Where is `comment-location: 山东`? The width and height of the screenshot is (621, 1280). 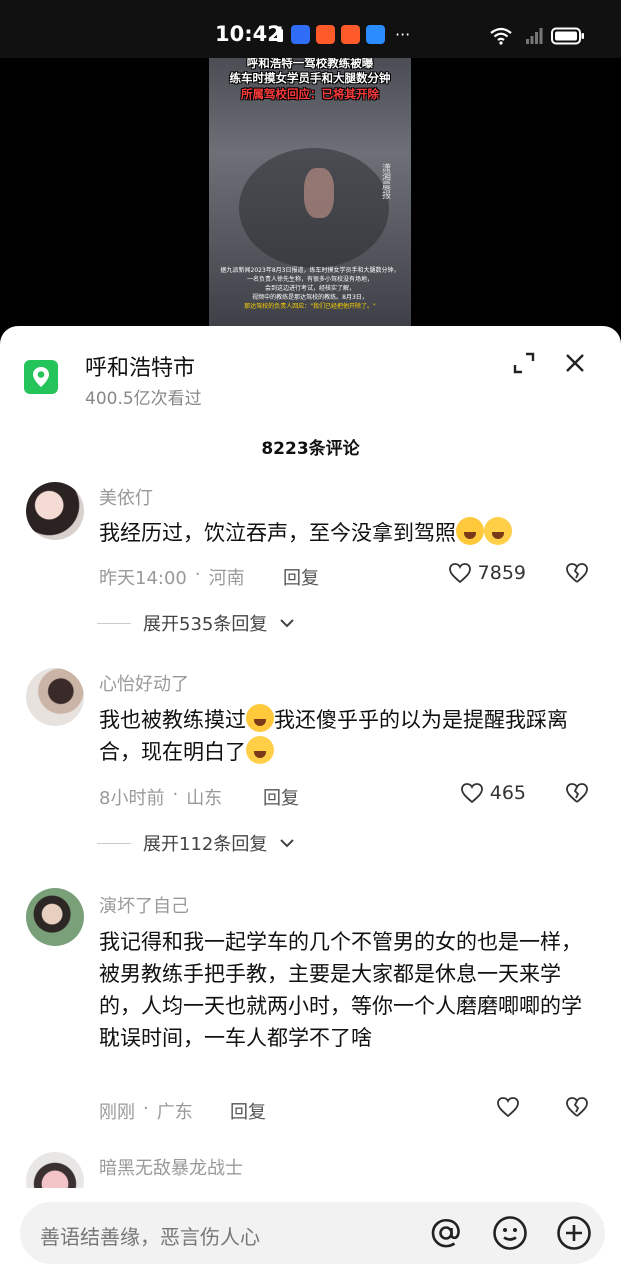
comment-location: 山东 is located at coordinates (204, 798).